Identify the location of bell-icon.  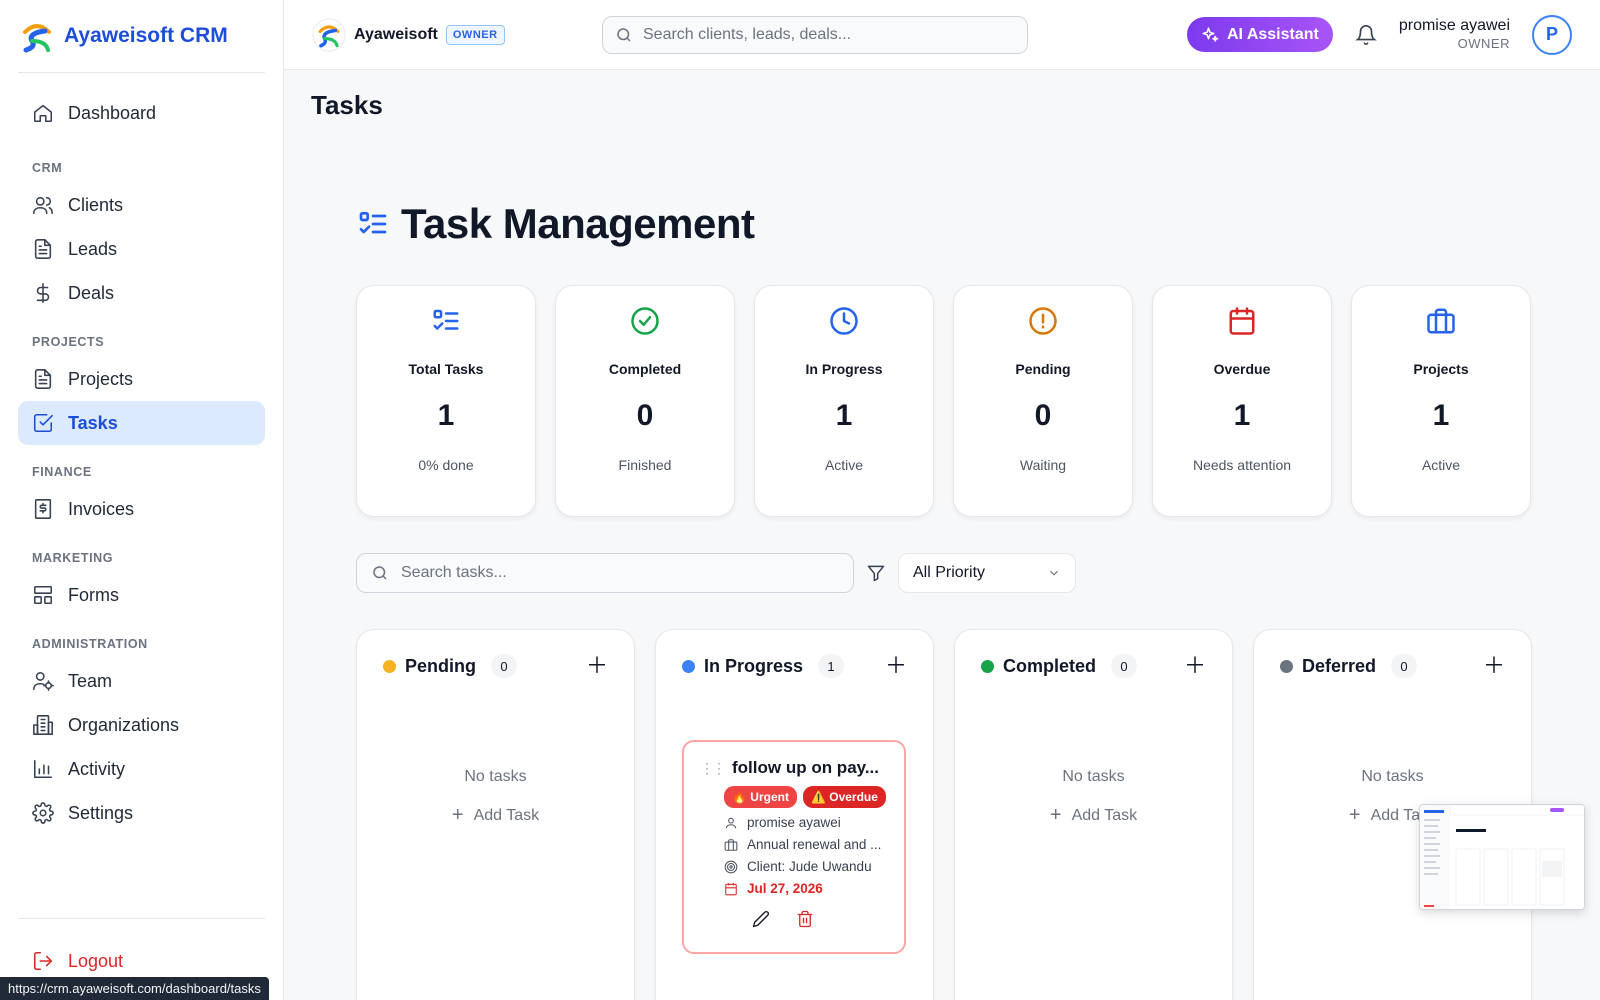
(1365, 35).